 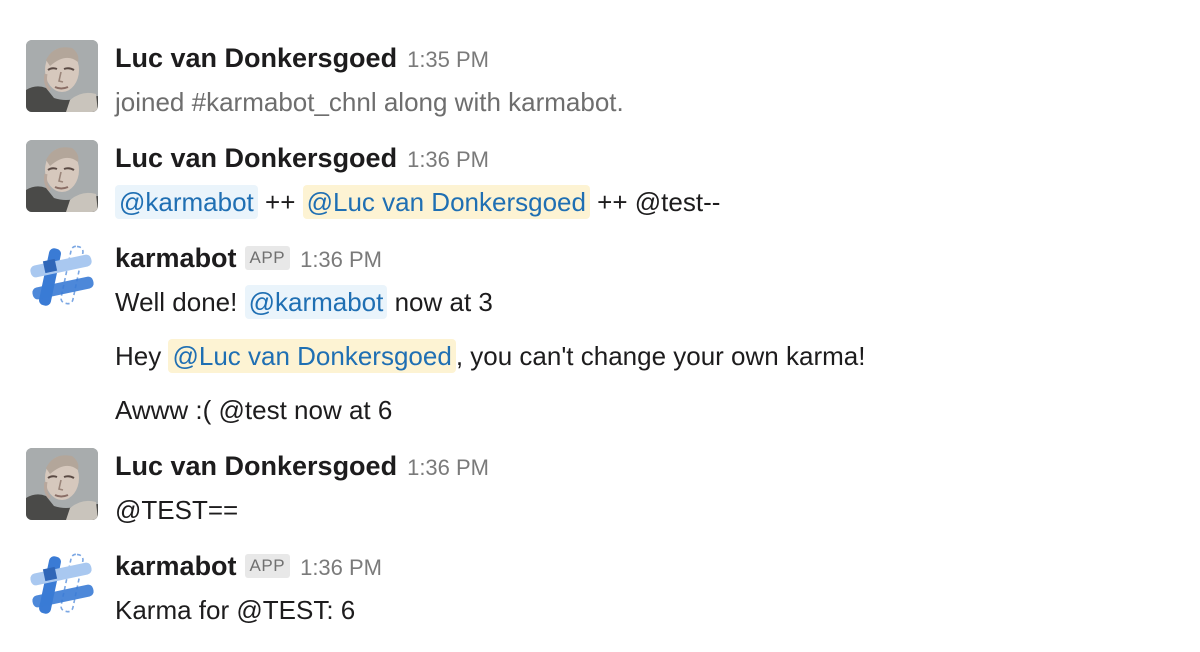 I want to click on message-text-segment: Well done!, so click(x=180, y=302).